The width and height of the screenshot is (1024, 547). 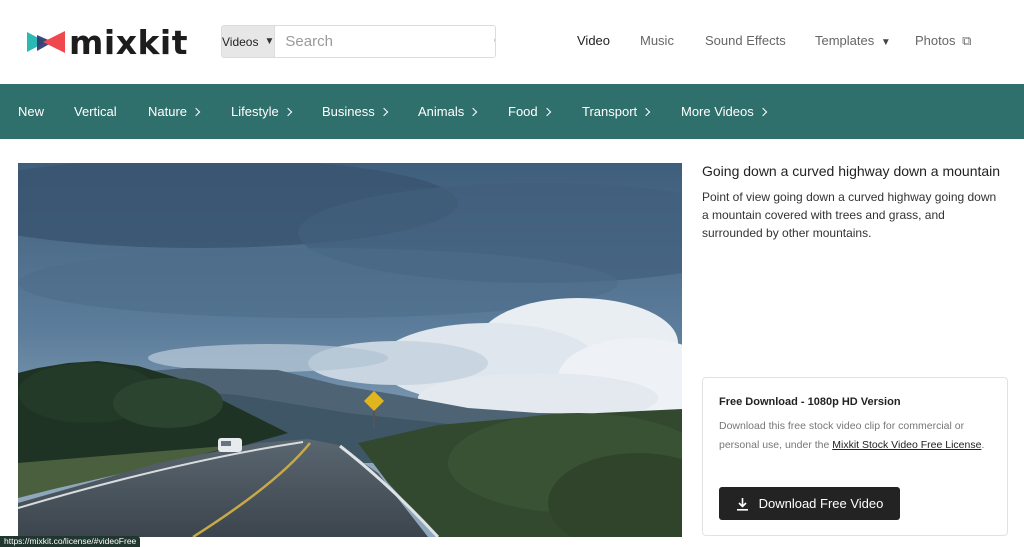 I want to click on nav-templates: Templates ▼, so click(x=853, y=40).